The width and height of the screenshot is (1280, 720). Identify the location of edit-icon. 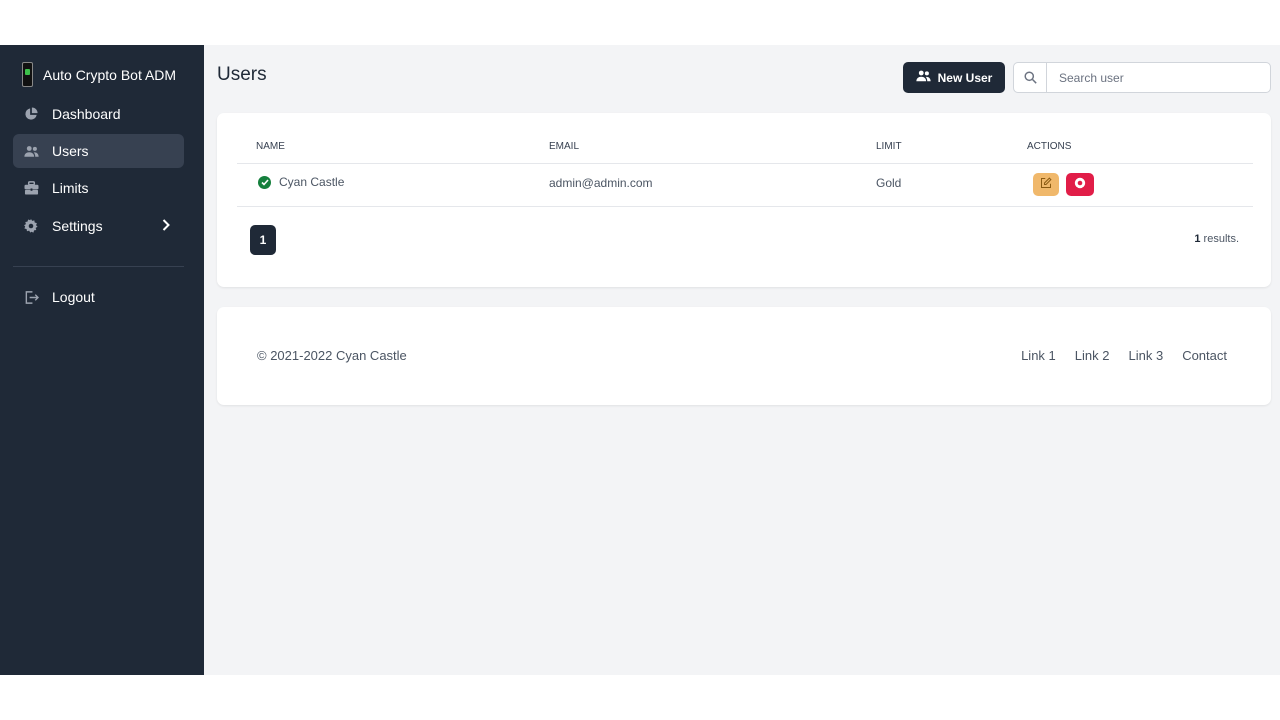
(1046, 185).